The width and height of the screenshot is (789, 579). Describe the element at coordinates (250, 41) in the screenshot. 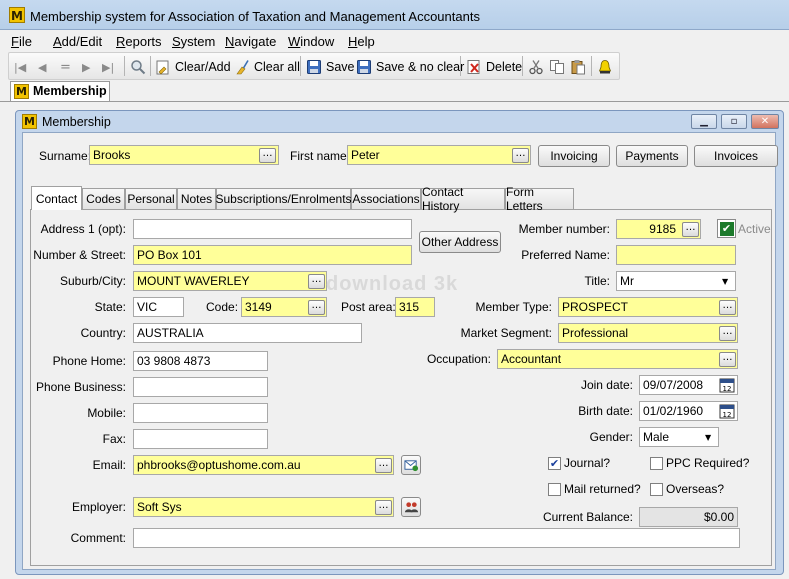

I see `menu-navigate: Navigate` at that location.